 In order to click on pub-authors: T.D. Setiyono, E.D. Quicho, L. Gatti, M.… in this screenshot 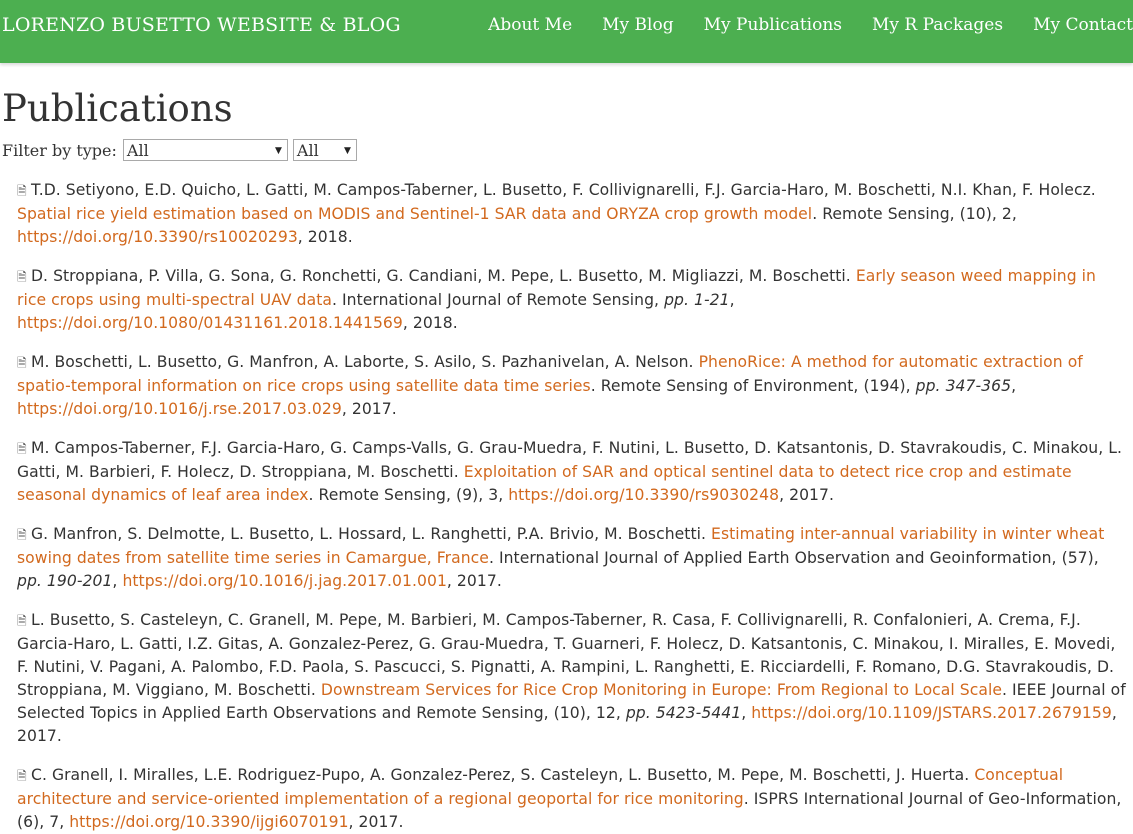, I will do `click(563, 190)`.